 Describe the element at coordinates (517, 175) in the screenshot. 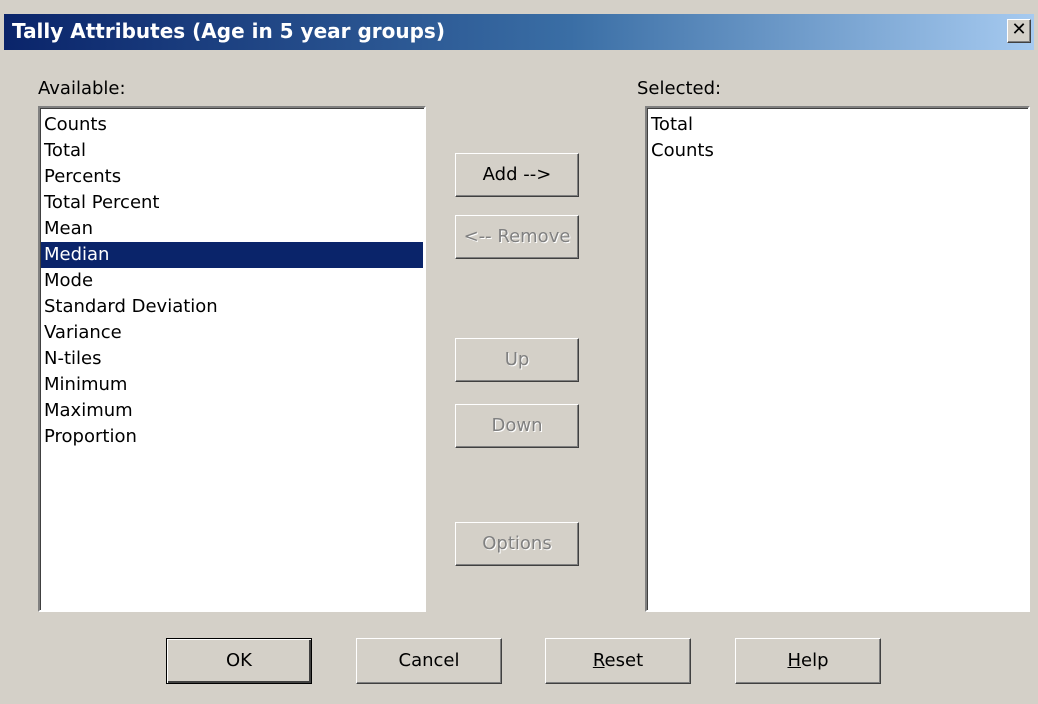

I see `add-button: Add -->` at that location.